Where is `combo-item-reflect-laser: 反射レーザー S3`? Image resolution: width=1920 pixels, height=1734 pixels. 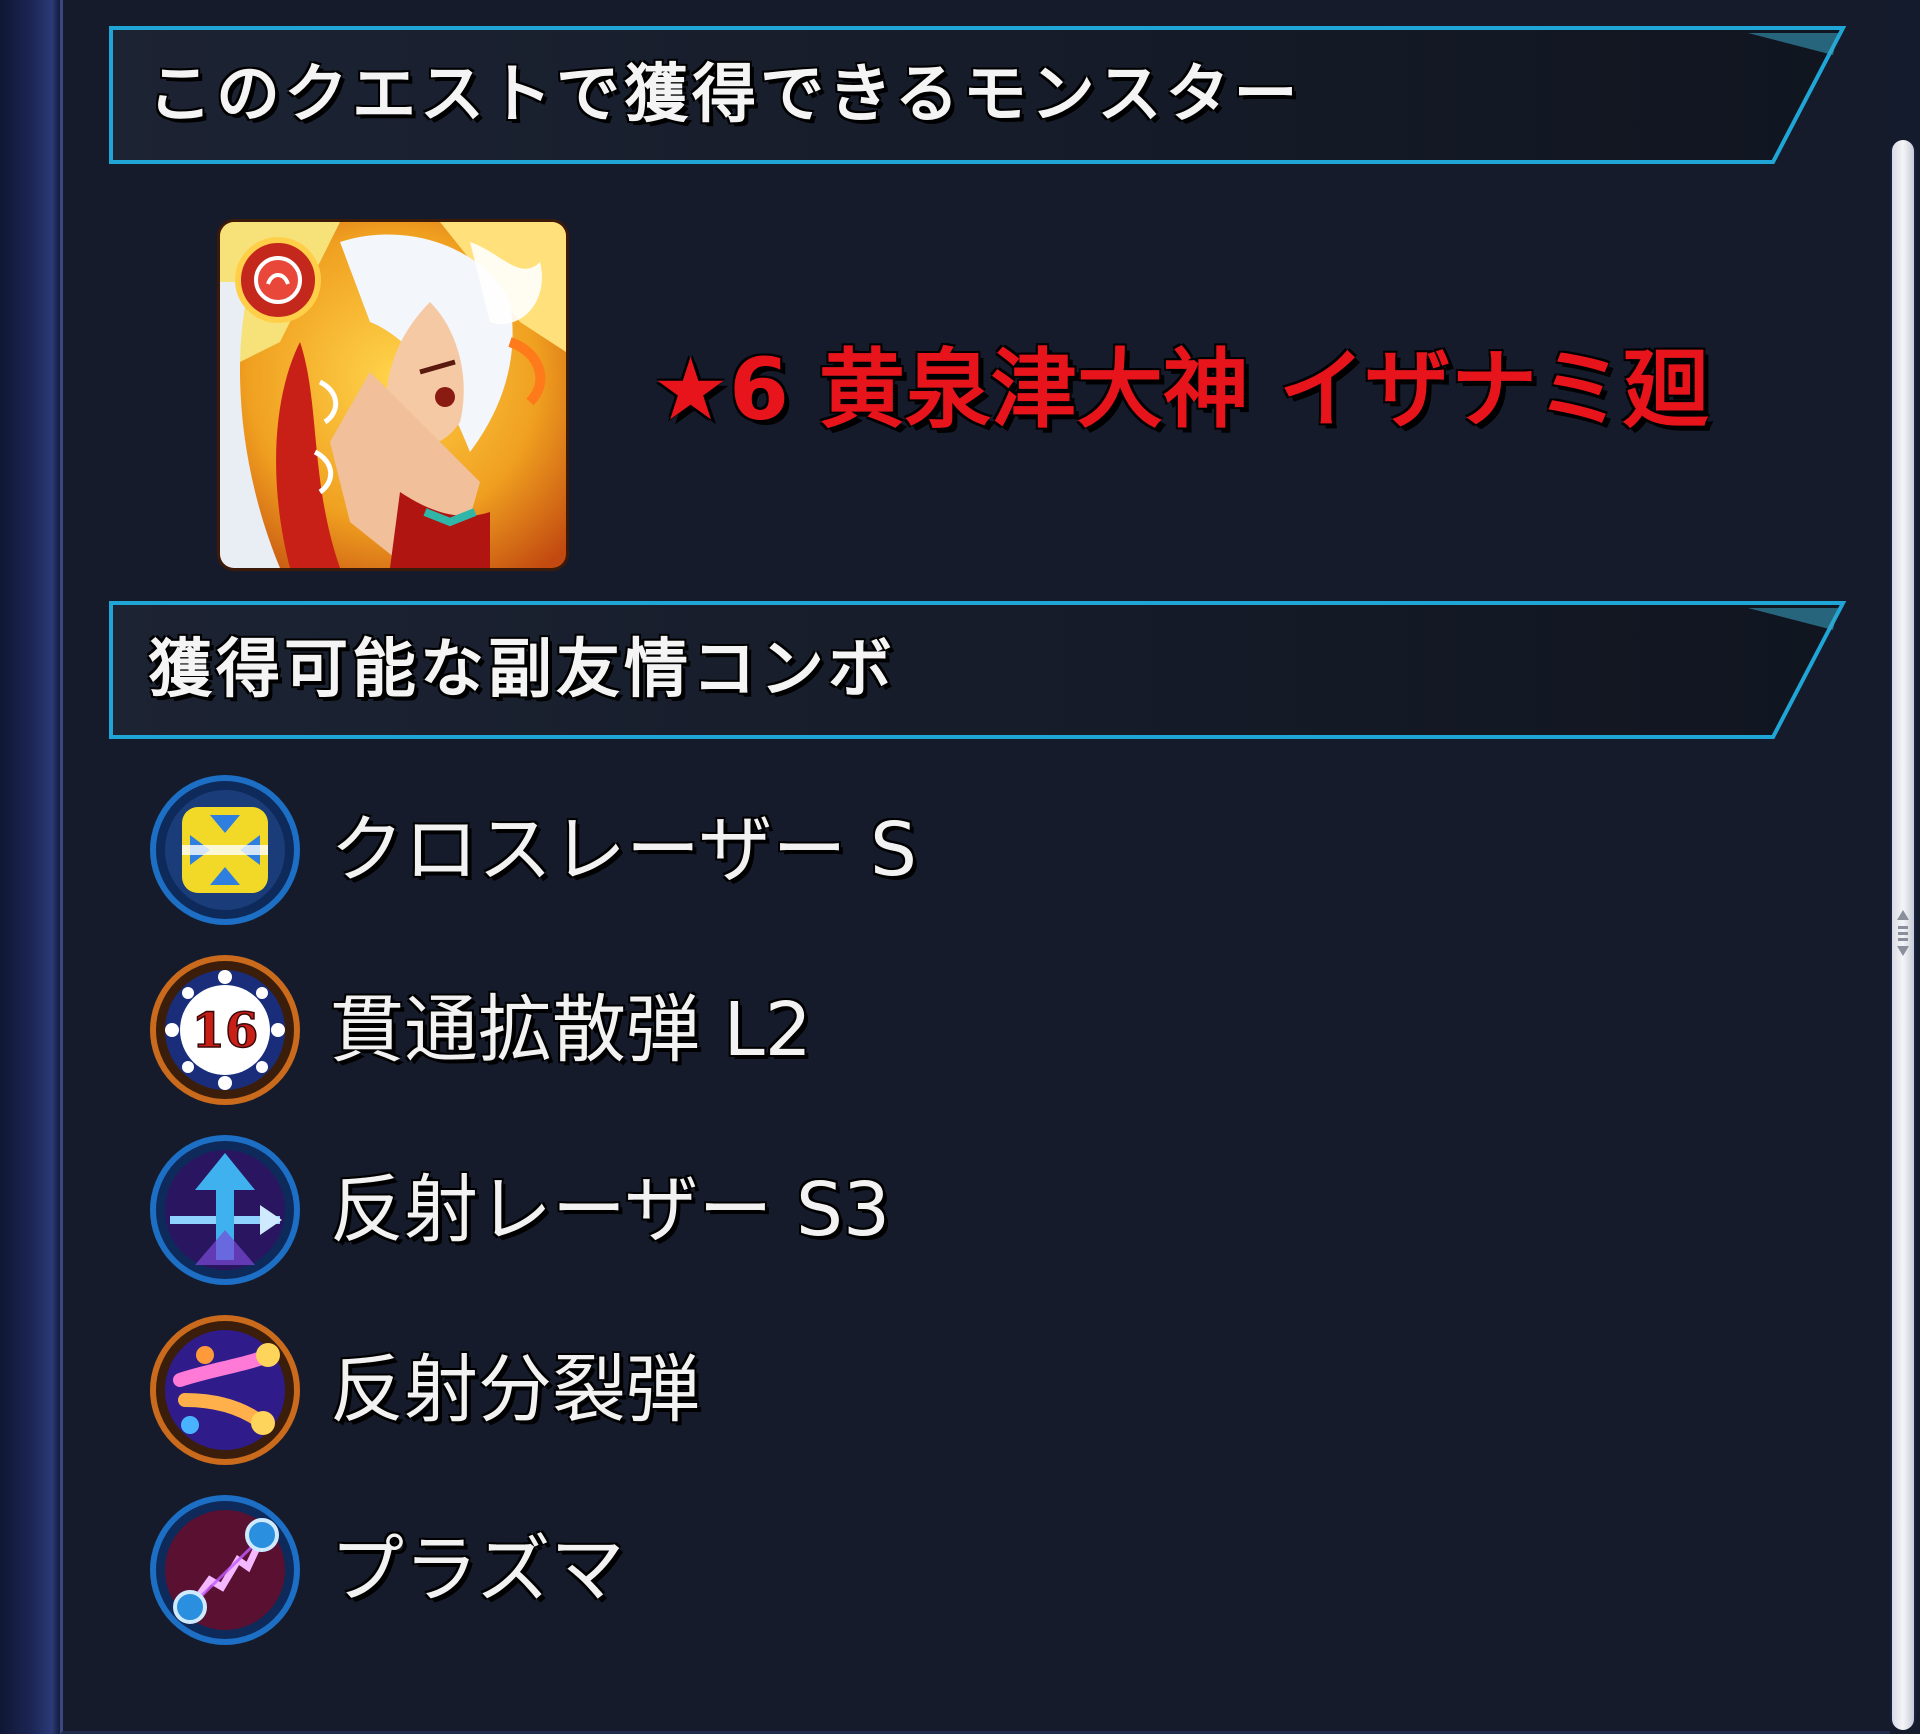
combo-item-reflect-laser: 反射レーザー S3 is located at coordinates (650, 1210).